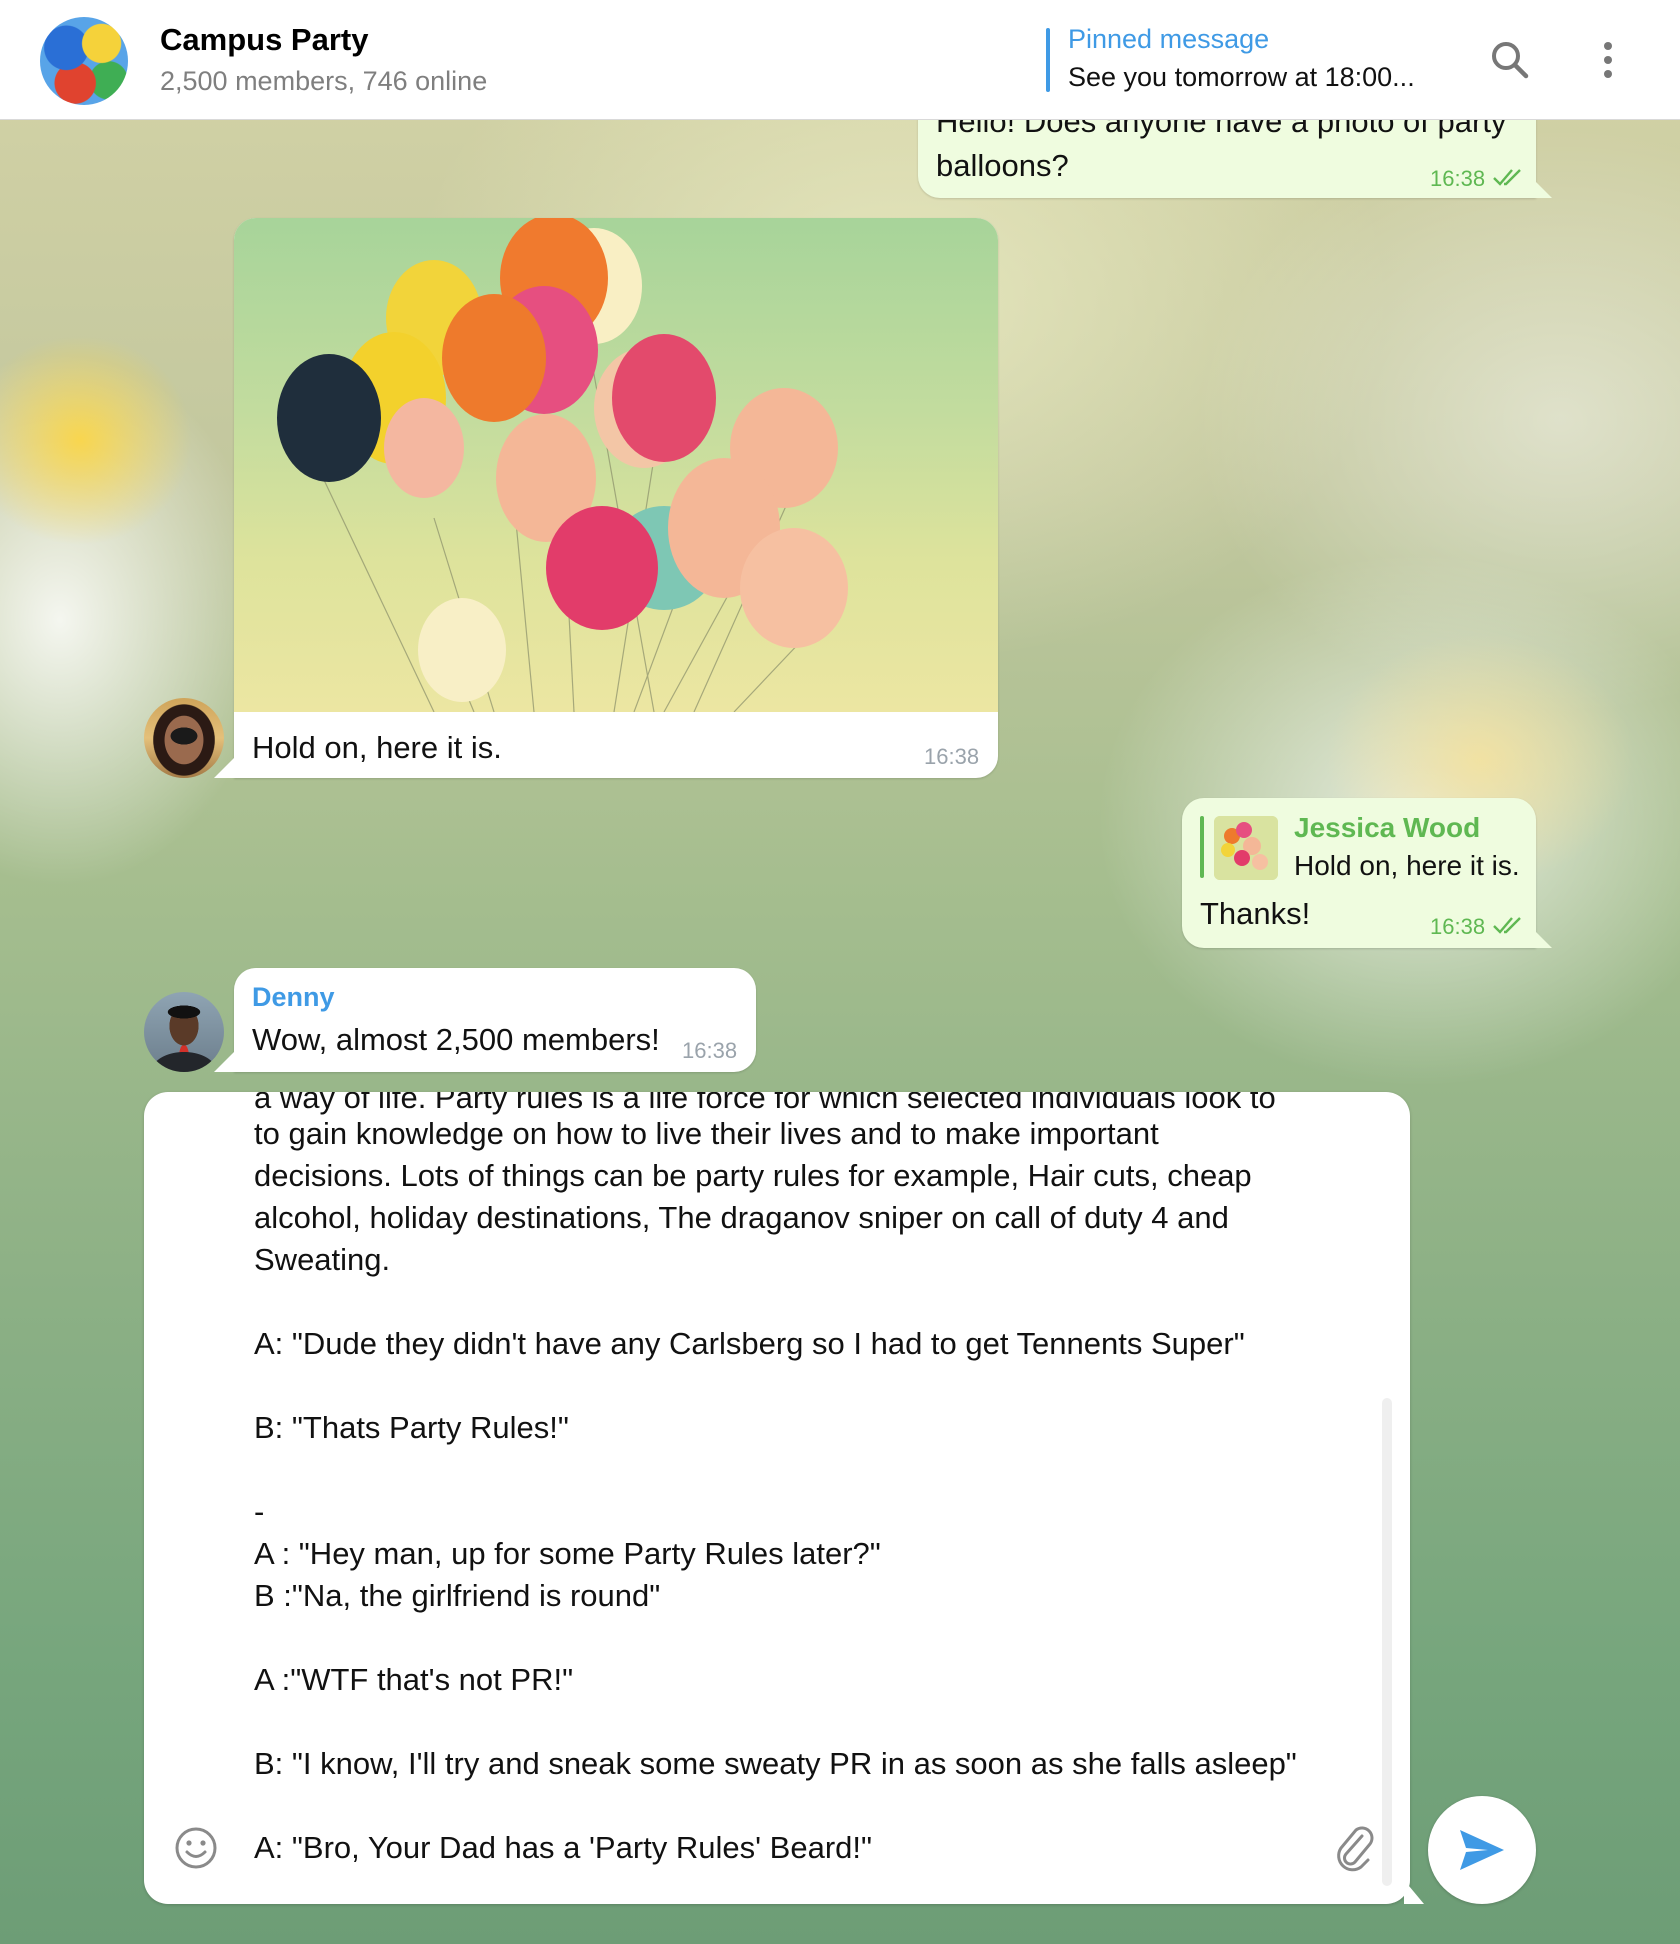  What do you see at coordinates (264, 40) in the screenshot?
I see `group-name: Campus Party` at bounding box center [264, 40].